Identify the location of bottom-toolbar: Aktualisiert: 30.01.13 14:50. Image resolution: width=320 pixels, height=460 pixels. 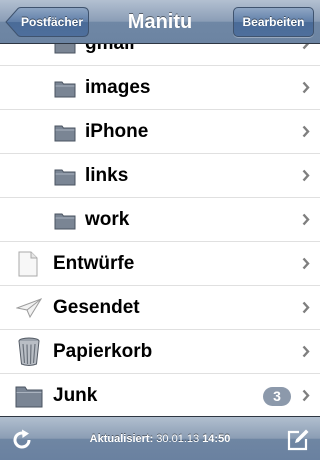
(160, 438).